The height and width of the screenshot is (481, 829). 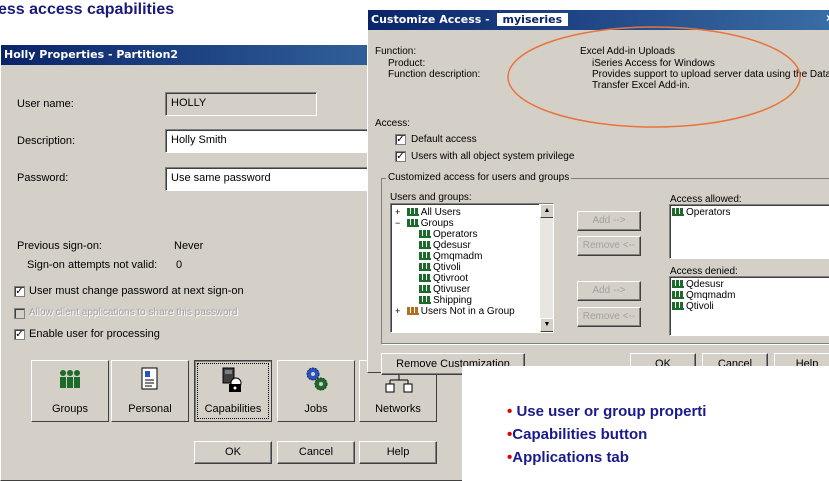 What do you see at coordinates (609, 221) in the screenshot?
I see `add-allowed-button: Add -->` at bounding box center [609, 221].